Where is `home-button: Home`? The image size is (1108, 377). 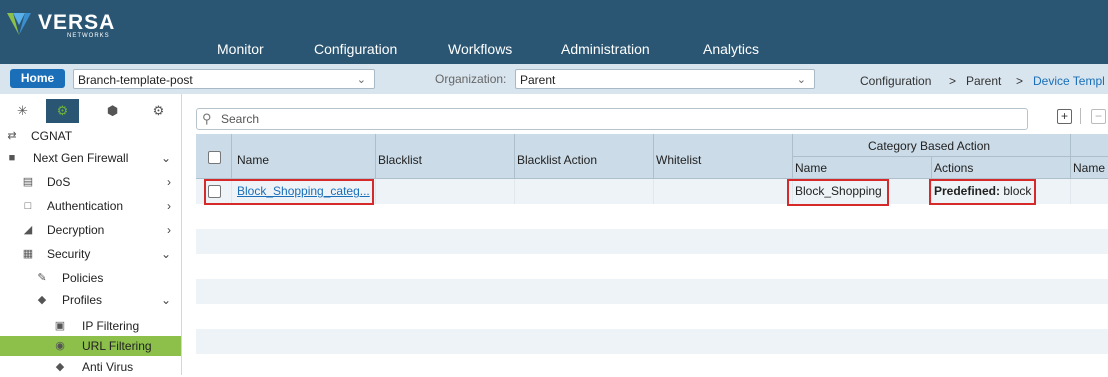 home-button: Home is located at coordinates (37, 78).